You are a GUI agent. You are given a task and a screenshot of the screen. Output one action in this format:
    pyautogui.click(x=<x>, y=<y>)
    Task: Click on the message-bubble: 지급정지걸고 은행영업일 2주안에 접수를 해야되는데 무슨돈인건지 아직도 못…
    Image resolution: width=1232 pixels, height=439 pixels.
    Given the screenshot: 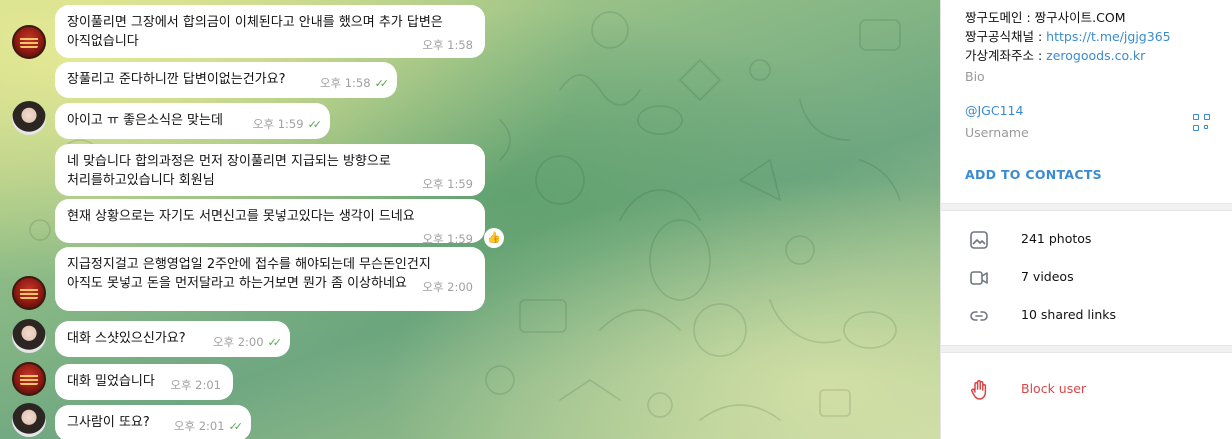 What is the action you would take?
    pyautogui.click(x=270, y=279)
    